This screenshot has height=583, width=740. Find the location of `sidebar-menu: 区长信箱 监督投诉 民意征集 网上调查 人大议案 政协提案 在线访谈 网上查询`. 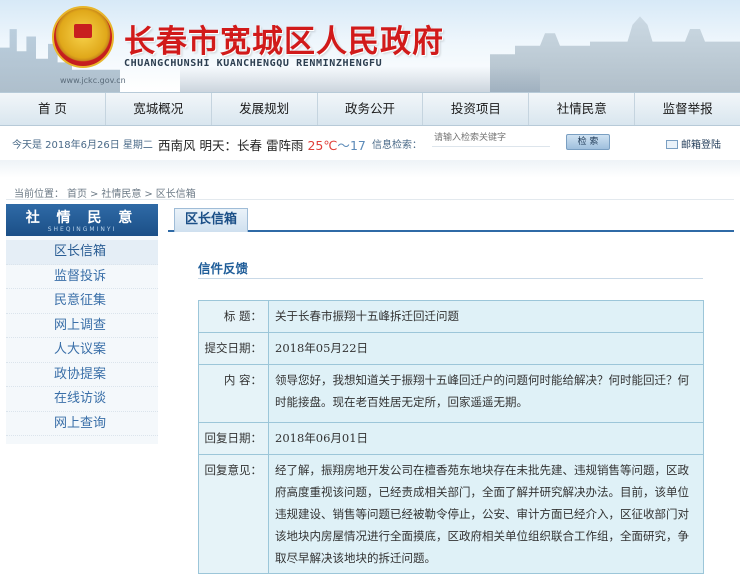

sidebar-menu: 区长信箱 监督投诉 民意征集 网上调查 人大议案 政协提案 在线访谈 网上查询 is located at coordinates (82, 336).